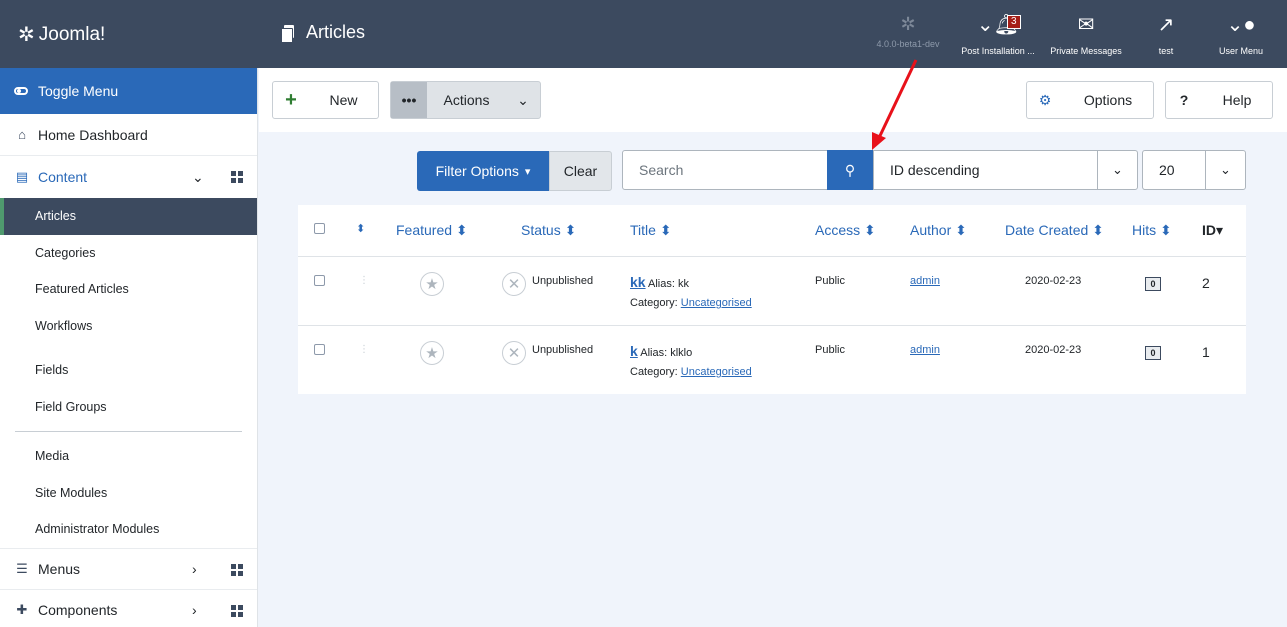 This screenshot has width=1287, height=627. What do you see at coordinates (128, 493) in the screenshot?
I see `sidebar-item-site-modules: Site Modules` at bounding box center [128, 493].